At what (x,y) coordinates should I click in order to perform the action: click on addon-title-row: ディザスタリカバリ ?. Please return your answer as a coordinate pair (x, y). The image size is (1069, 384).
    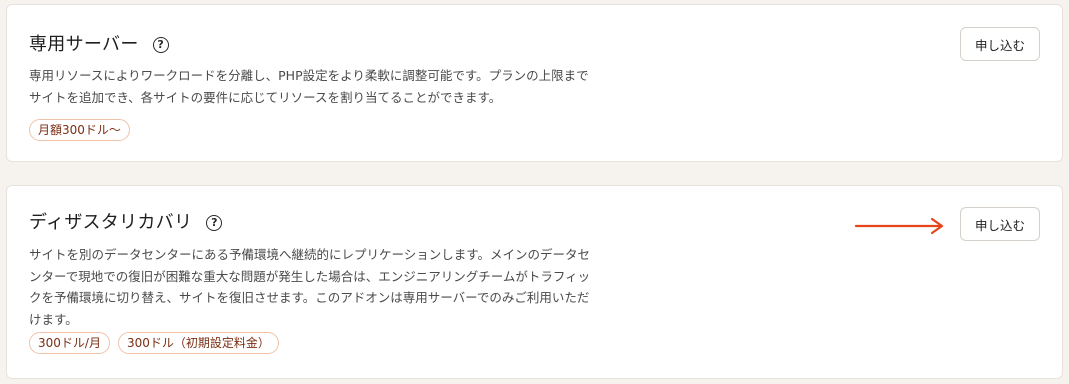
    Looking at the image, I should click on (126, 223).